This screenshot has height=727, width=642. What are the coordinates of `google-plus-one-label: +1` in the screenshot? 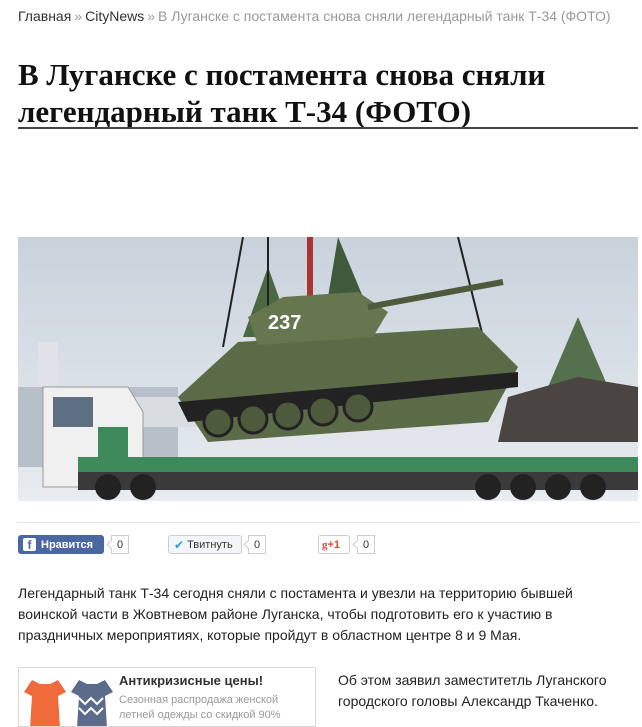 It's located at (334, 544).